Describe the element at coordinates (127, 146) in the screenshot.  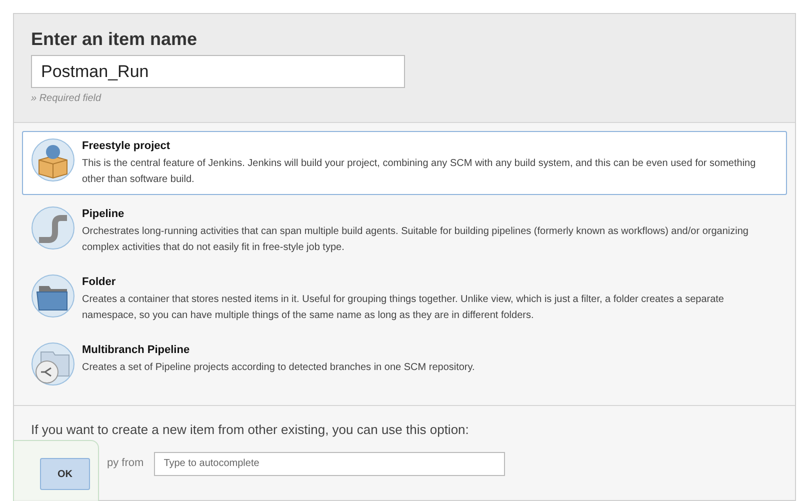
I see `item-type-title: Freestyle project` at that location.